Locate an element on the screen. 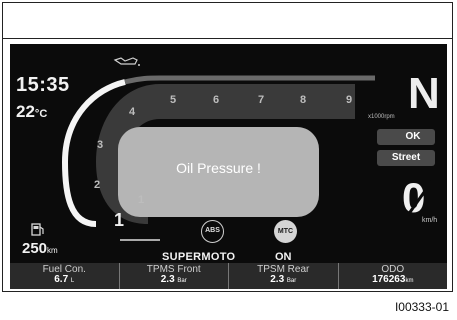 The image size is (457, 320). ambient-temperature: 22°C is located at coordinates (31, 112).